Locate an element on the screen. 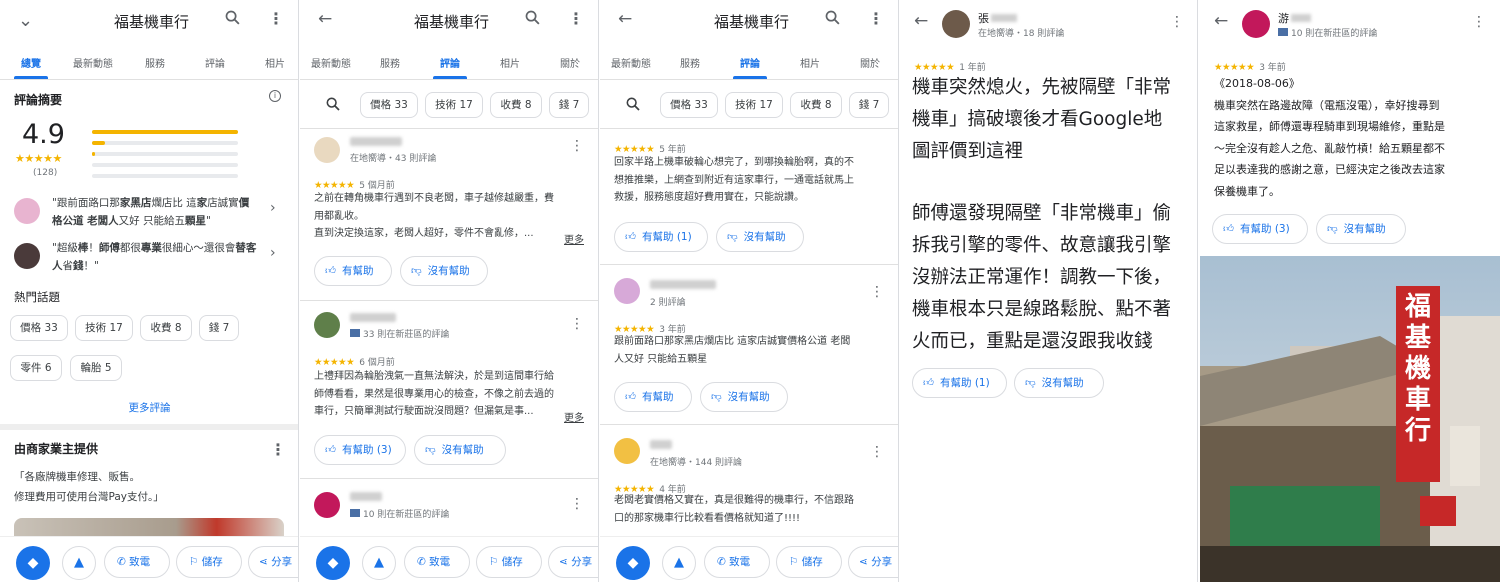 The height and width of the screenshot is (582, 1500). chevron-down-icon: ⌄ is located at coordinates (25, 20).